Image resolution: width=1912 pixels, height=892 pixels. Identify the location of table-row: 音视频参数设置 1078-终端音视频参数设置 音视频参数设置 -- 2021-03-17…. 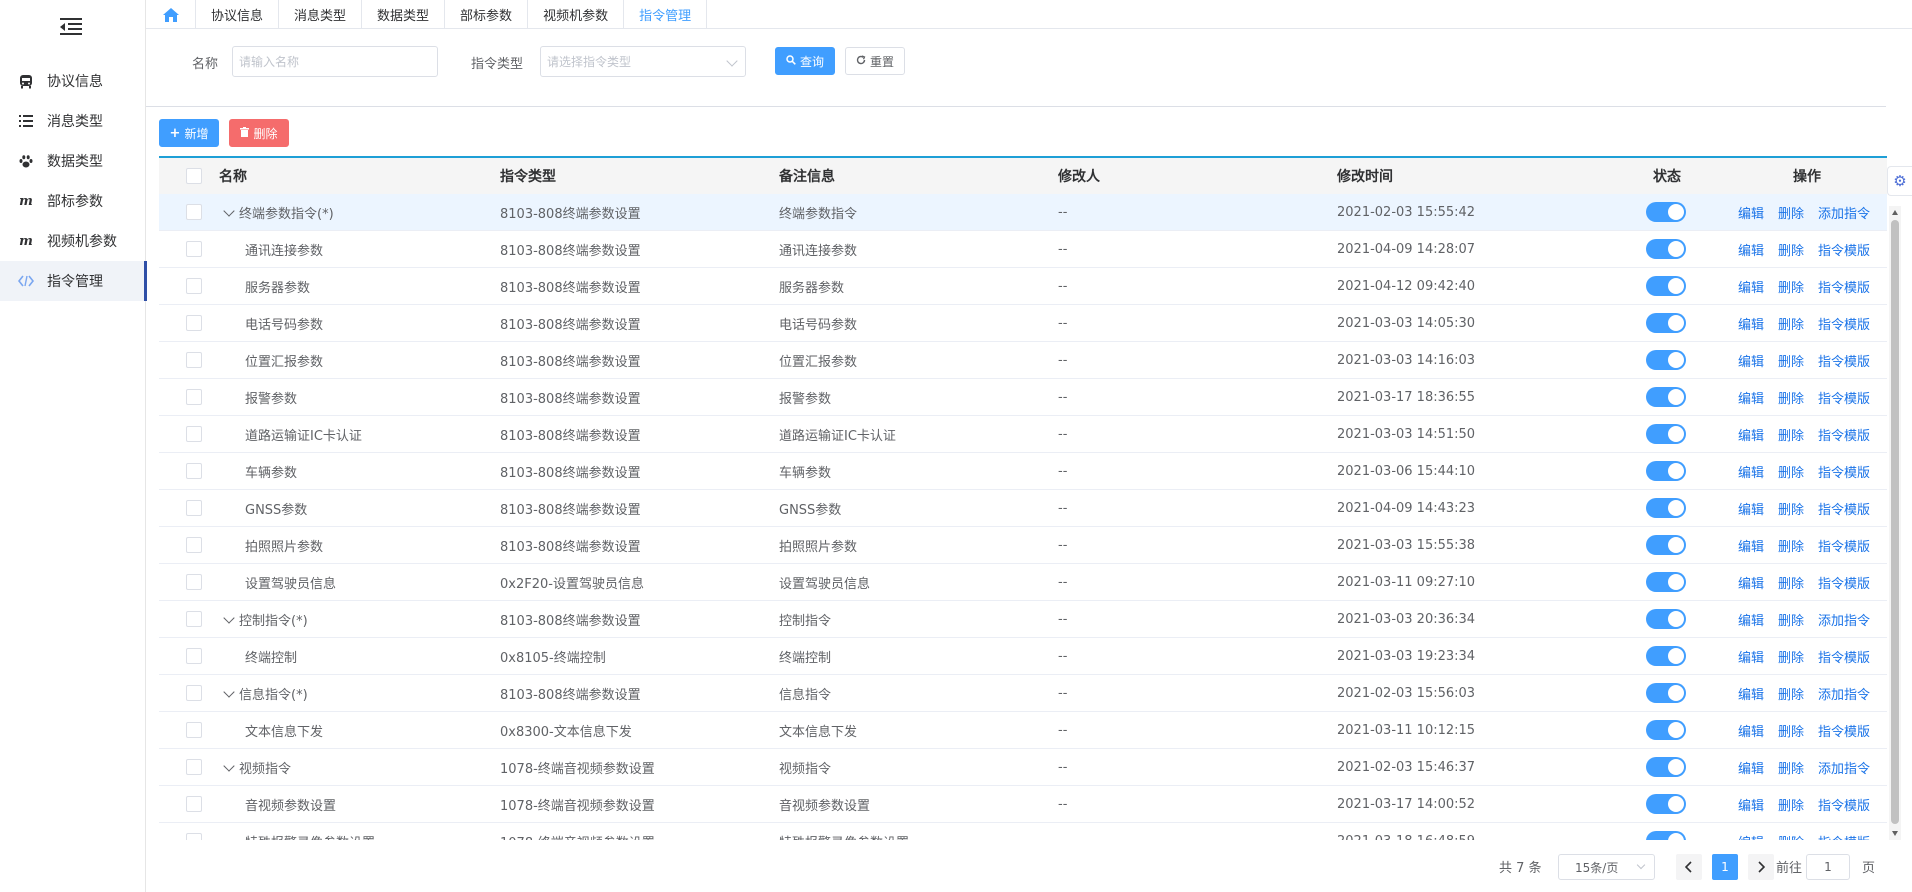
(1023, 804).